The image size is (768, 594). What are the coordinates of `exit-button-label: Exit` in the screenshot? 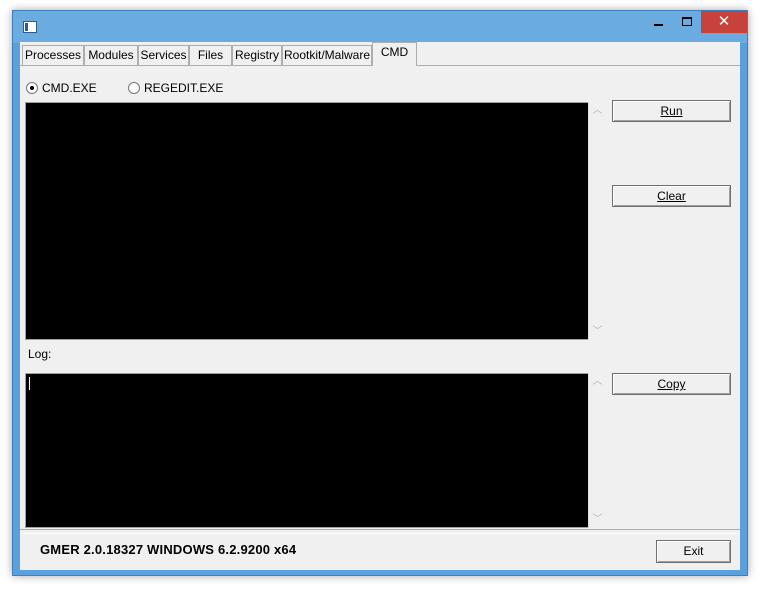 It's located at (693, 551).